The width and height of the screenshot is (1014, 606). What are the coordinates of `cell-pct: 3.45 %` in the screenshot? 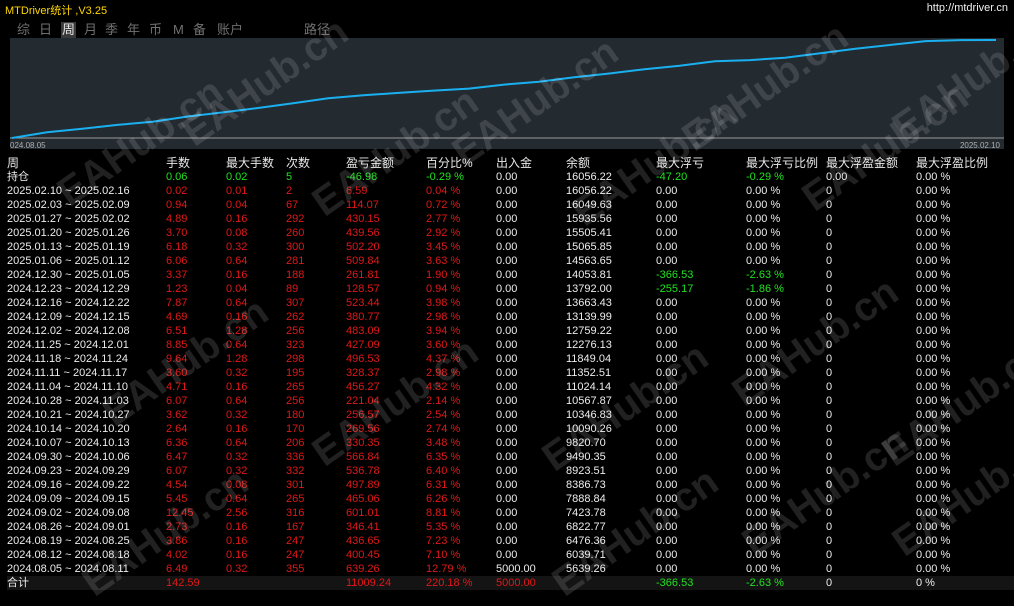 It's located at (443, 247).